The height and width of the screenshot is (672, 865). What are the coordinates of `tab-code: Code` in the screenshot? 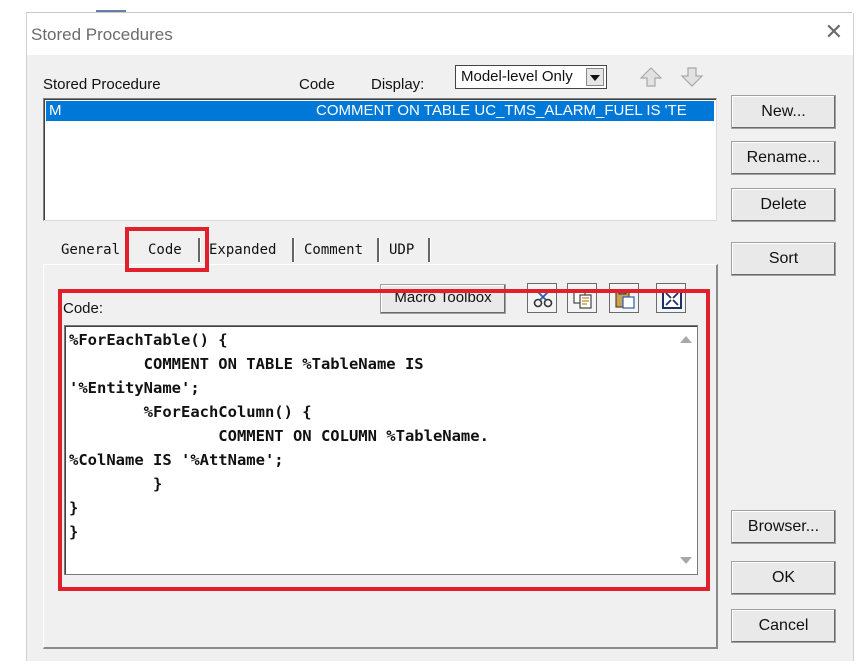 It's located at (165, 250).